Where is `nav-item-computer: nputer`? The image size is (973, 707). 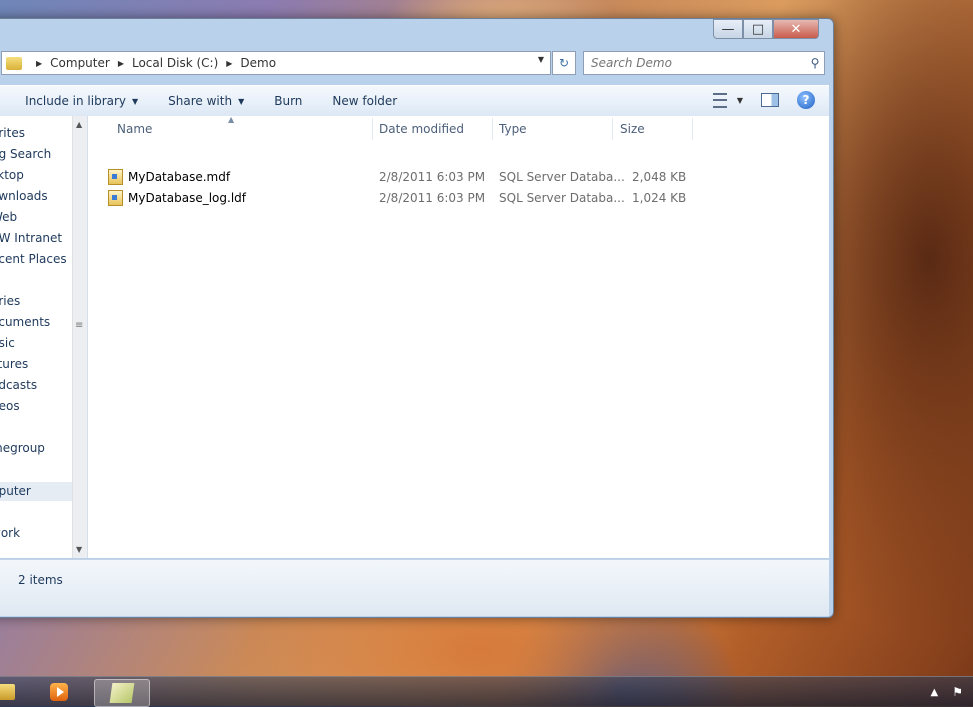
nav-item-computer: nputer is located at coordinates (38, 491).